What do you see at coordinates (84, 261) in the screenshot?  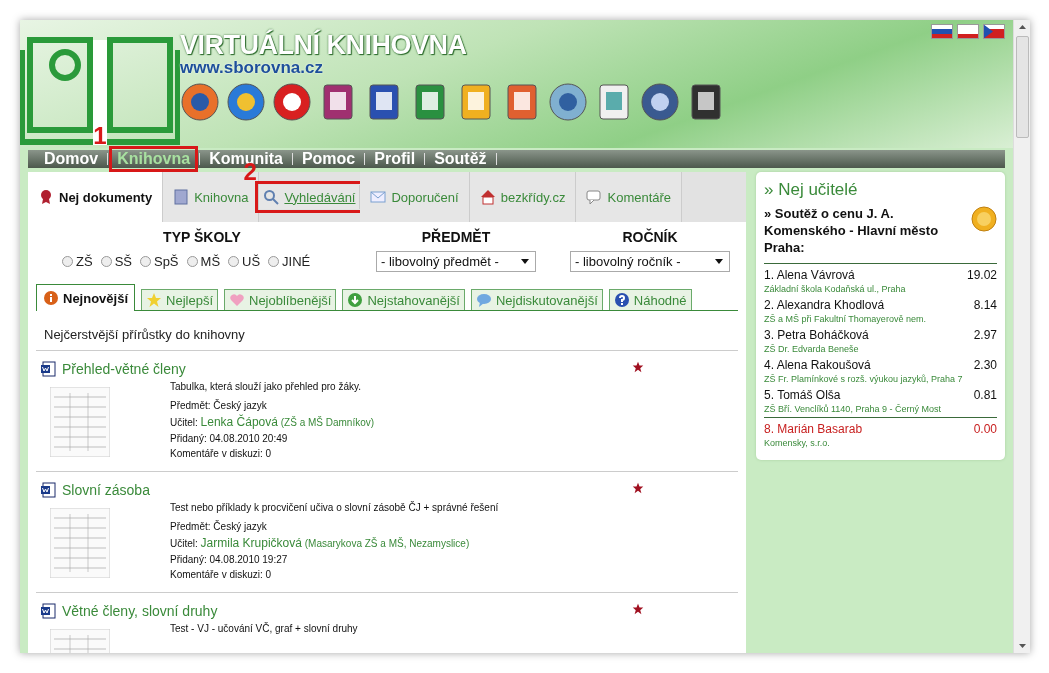 I see `radio-label: ZŠ` at bounding box center [84, 261].